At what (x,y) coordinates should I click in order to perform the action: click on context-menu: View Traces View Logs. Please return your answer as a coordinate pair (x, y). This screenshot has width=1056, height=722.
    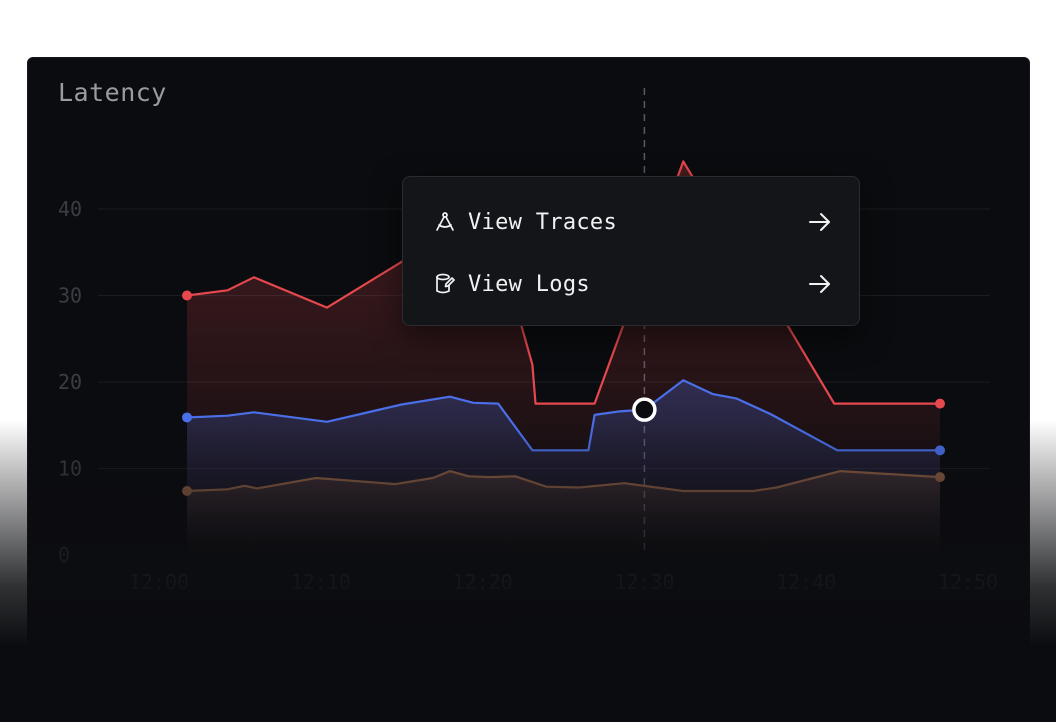
    Looking at the image, I should click on (631, 251).